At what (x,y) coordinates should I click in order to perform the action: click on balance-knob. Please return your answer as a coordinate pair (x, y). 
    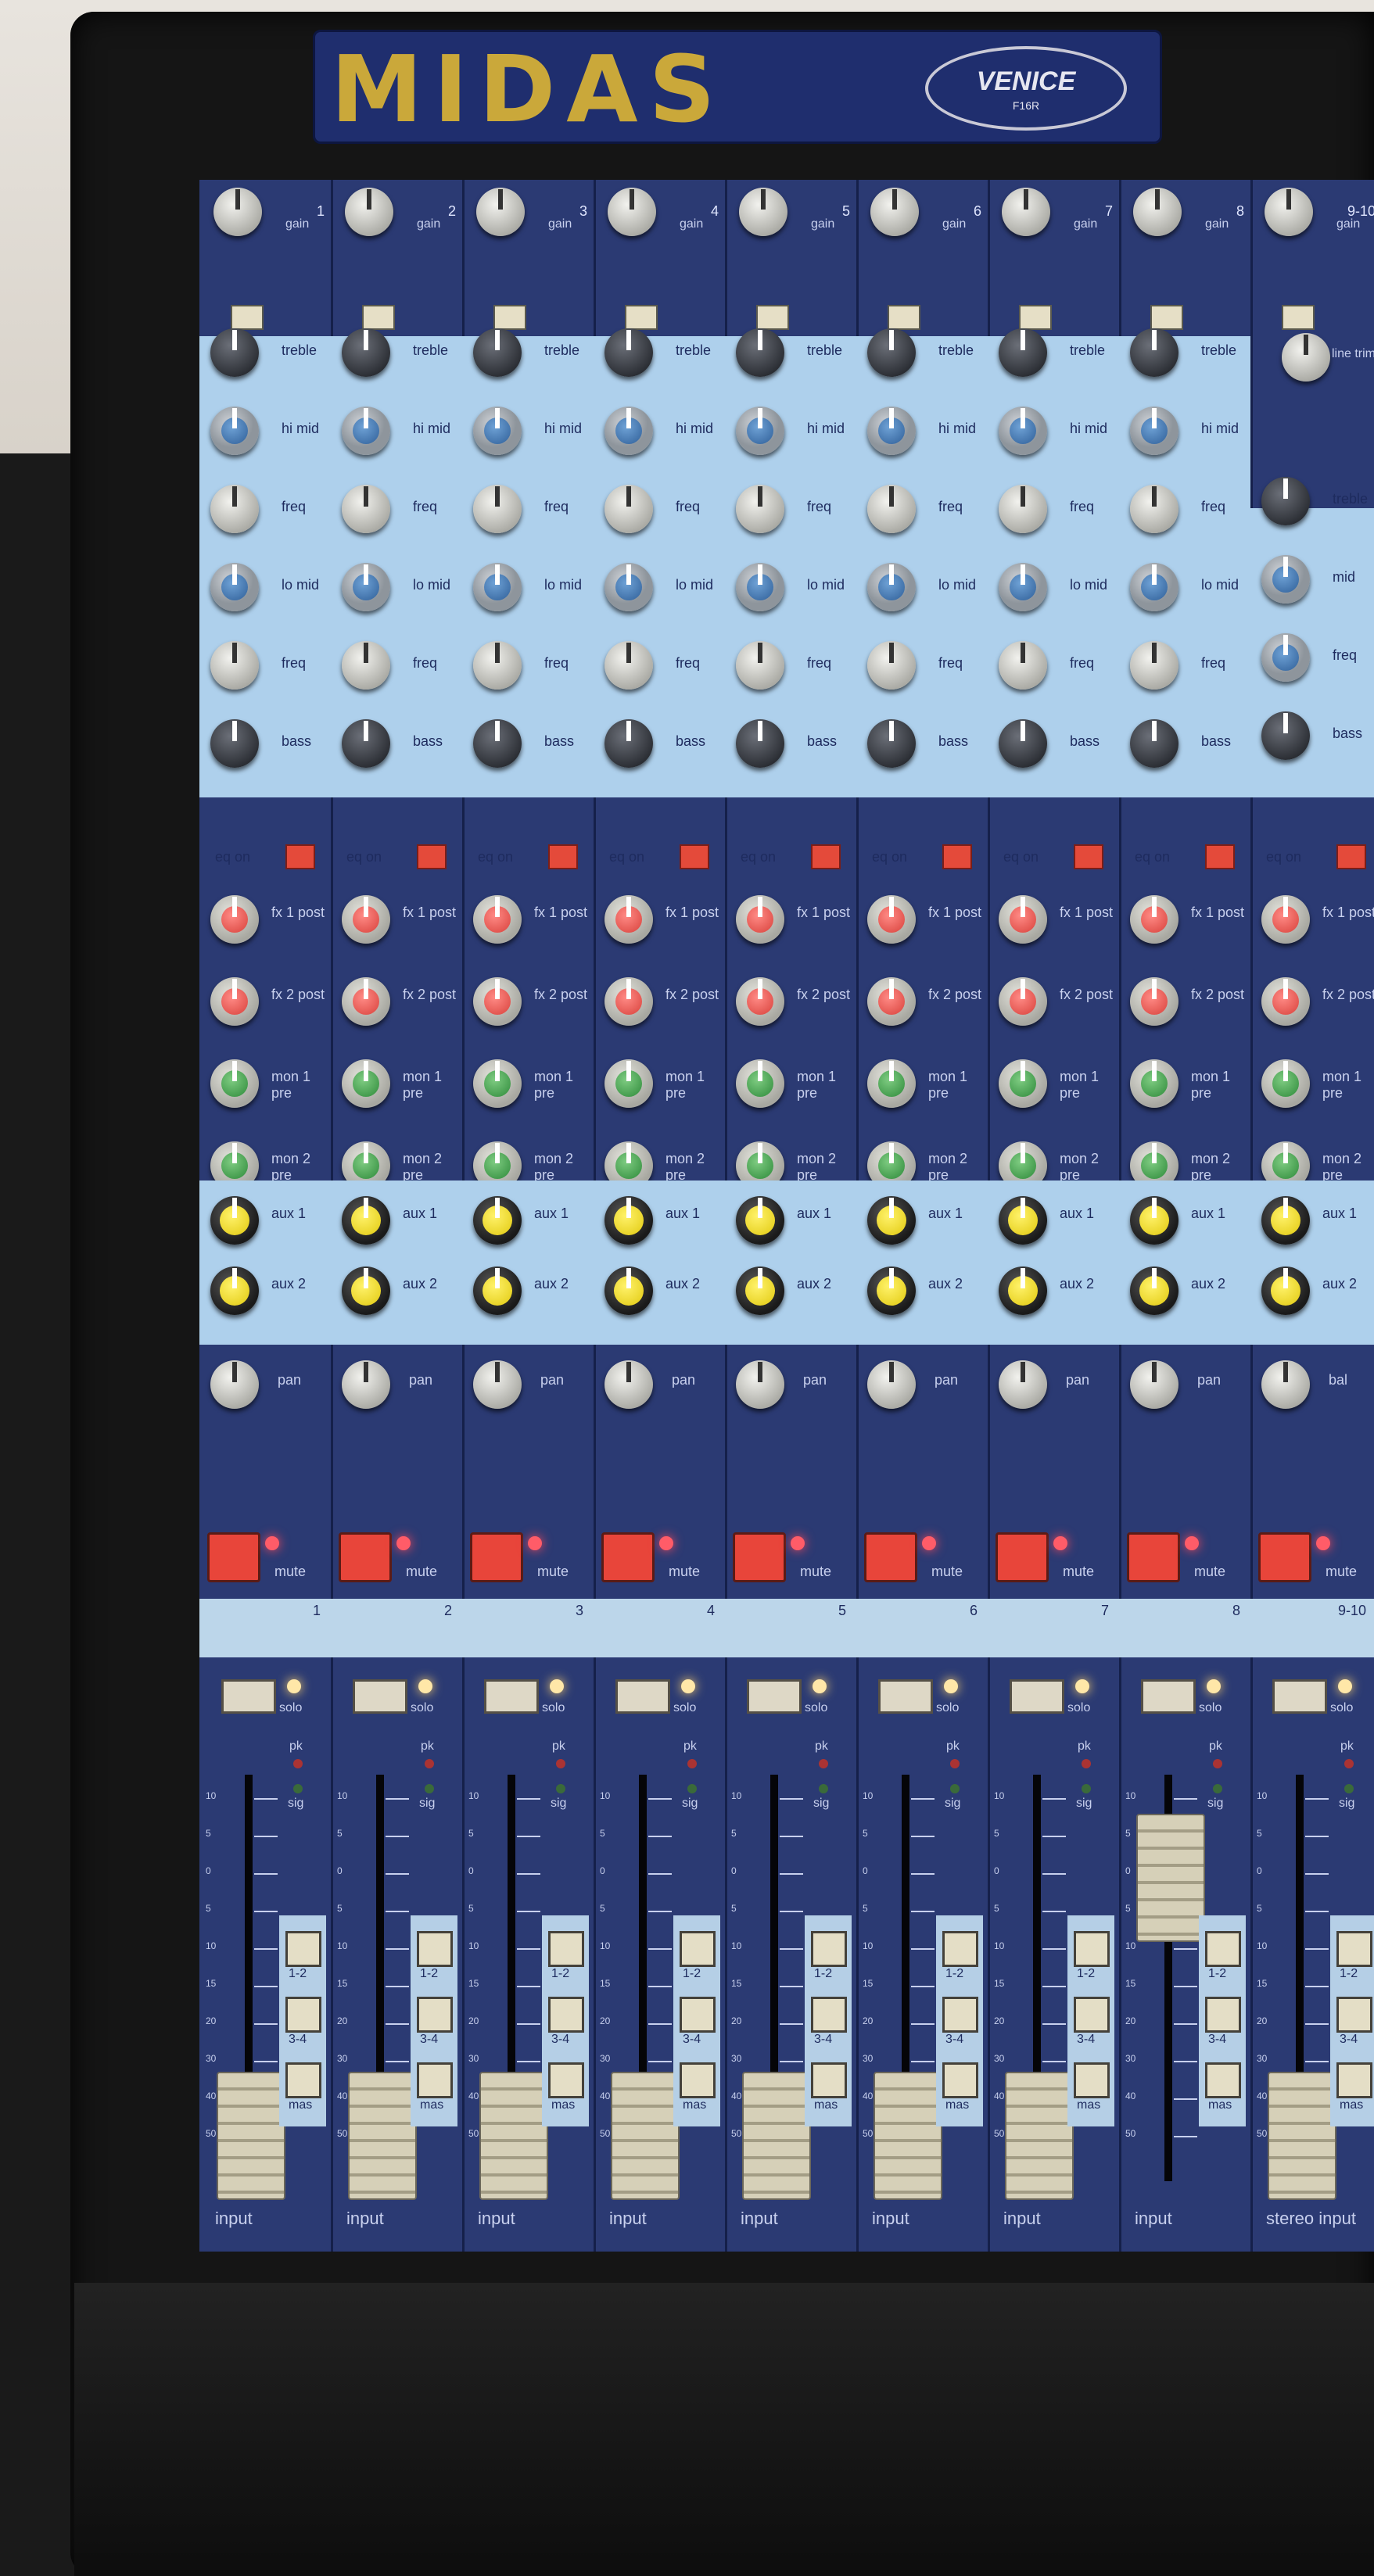
    Looking at the image, I should click on (1285, 1384).